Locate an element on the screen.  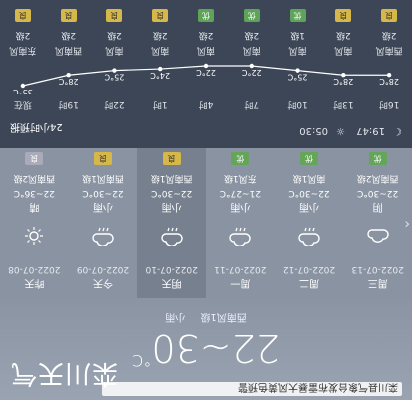
hour-detail: 西南风 2级 良 is located at coordinates (389, 33).